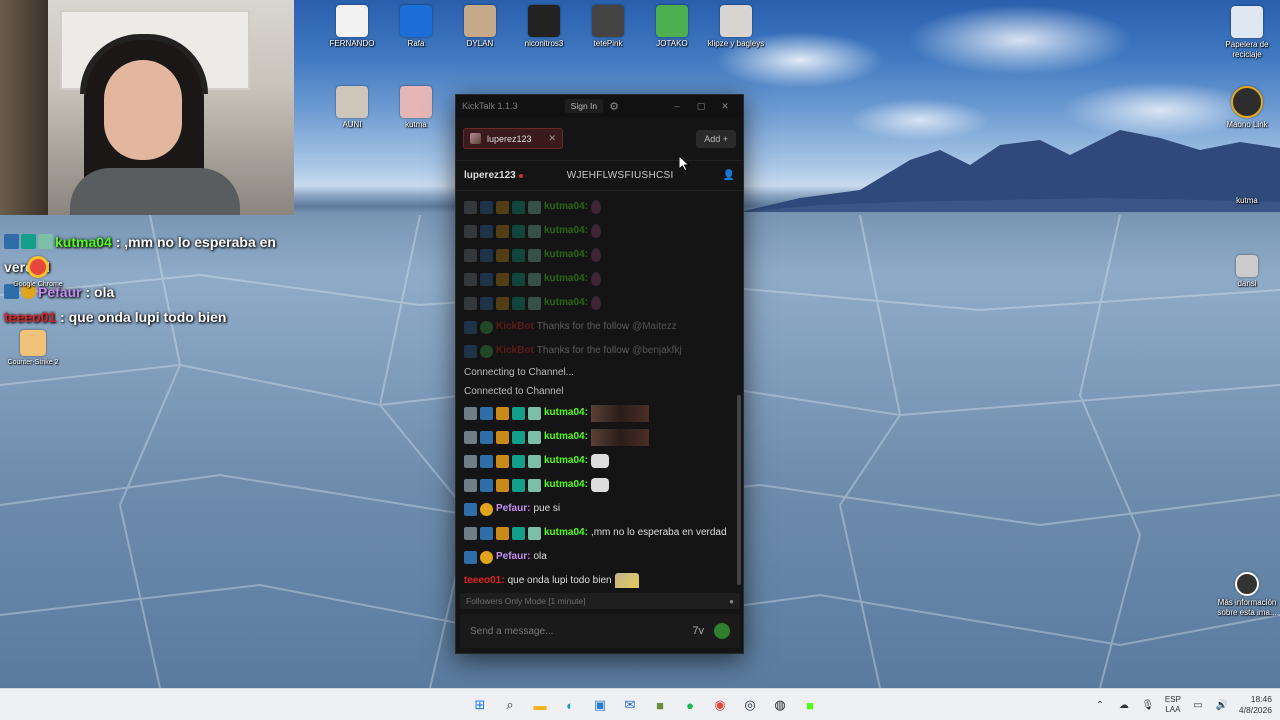 The height and width of the screenshot is (720, 1280). Describe the element at coordinates (716, 138) in the screenshot. I see `add-channel-button: Add +` at that location.